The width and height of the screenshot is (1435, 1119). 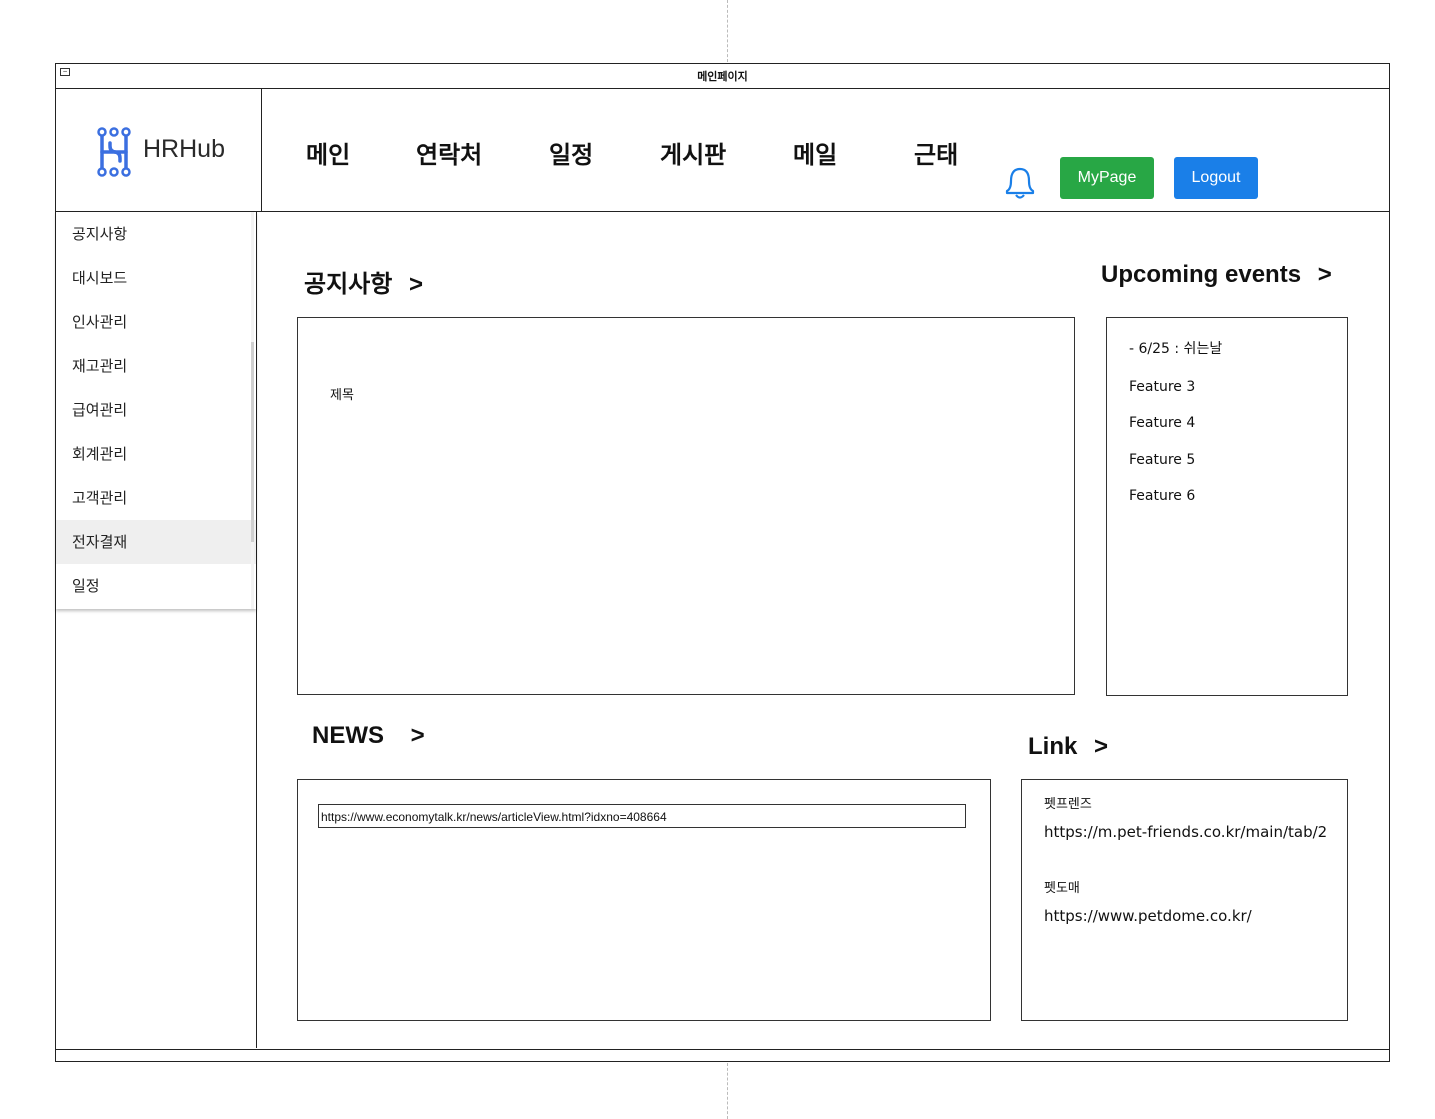 I want to click on sidebar-scrollbar-thumb, so click(x=252, y=442).